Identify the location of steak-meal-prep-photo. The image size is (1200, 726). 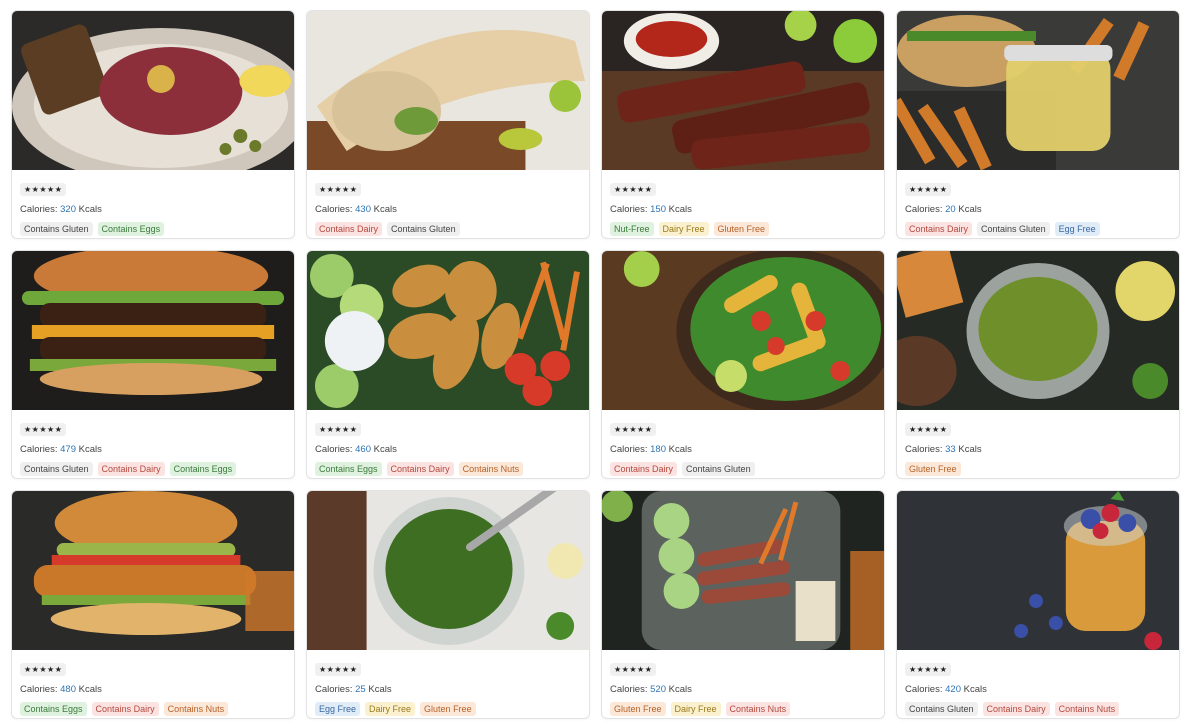
(743, 570).